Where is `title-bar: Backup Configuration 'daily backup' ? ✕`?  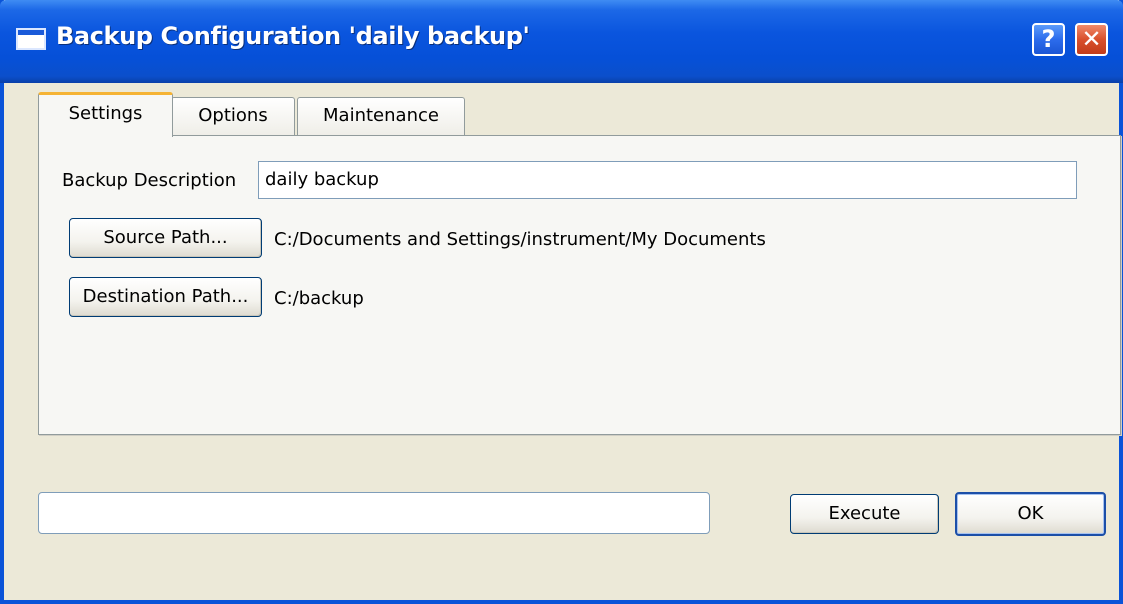
title-bar: Backup Configuration 'daily backup' ? ✕ is located at coordinates (561, 41).